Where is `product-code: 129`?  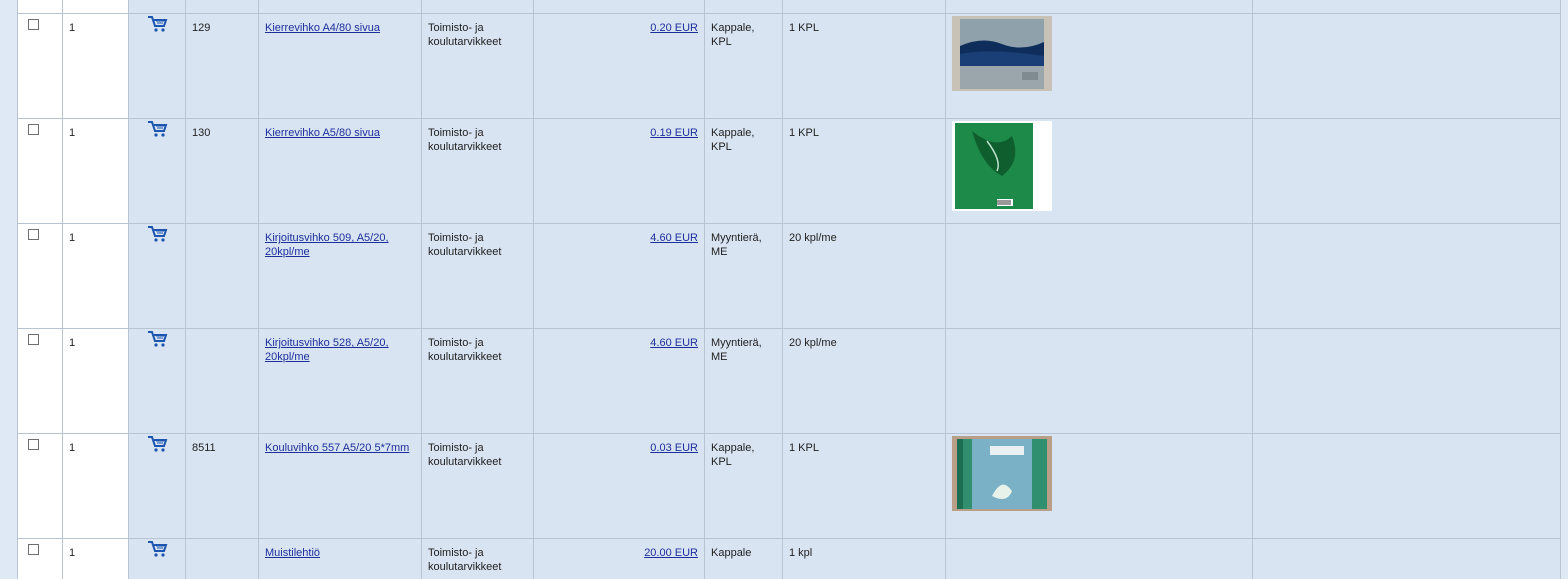 product-code: 129 is located at coordinates (222, 66).